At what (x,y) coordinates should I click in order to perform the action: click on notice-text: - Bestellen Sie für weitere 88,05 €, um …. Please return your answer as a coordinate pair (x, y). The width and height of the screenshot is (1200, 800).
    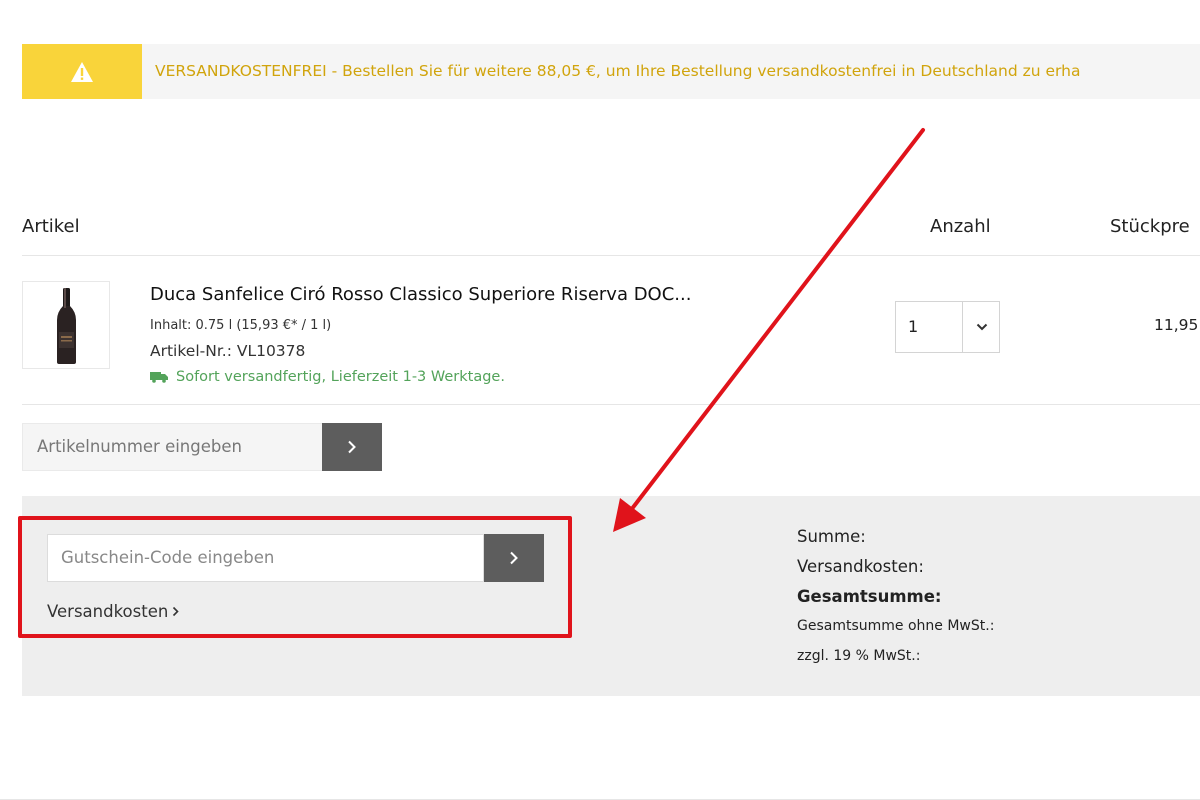
    Looking at the image, I should click on (703, 71).